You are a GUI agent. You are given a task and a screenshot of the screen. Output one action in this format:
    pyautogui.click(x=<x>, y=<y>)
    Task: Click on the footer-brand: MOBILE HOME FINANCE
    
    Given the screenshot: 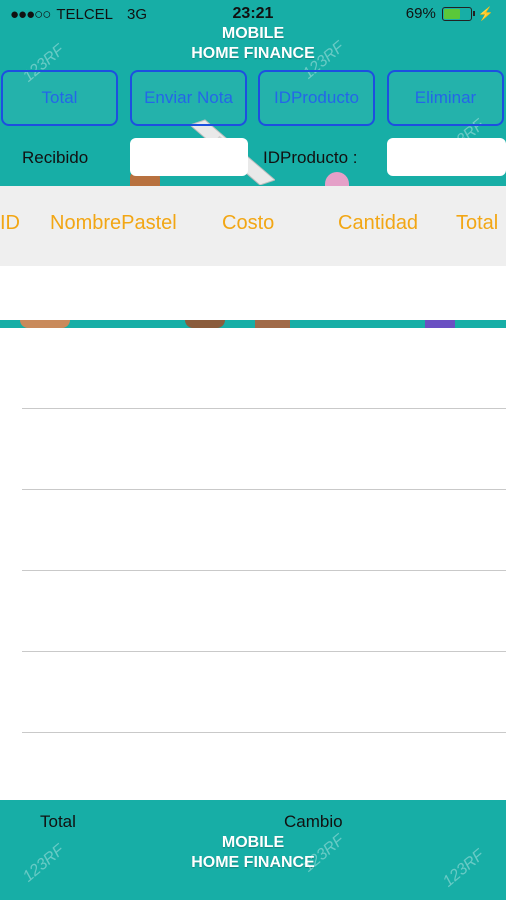 What is the action you would take?
    pyautogui.click(x=253, y=853)
    